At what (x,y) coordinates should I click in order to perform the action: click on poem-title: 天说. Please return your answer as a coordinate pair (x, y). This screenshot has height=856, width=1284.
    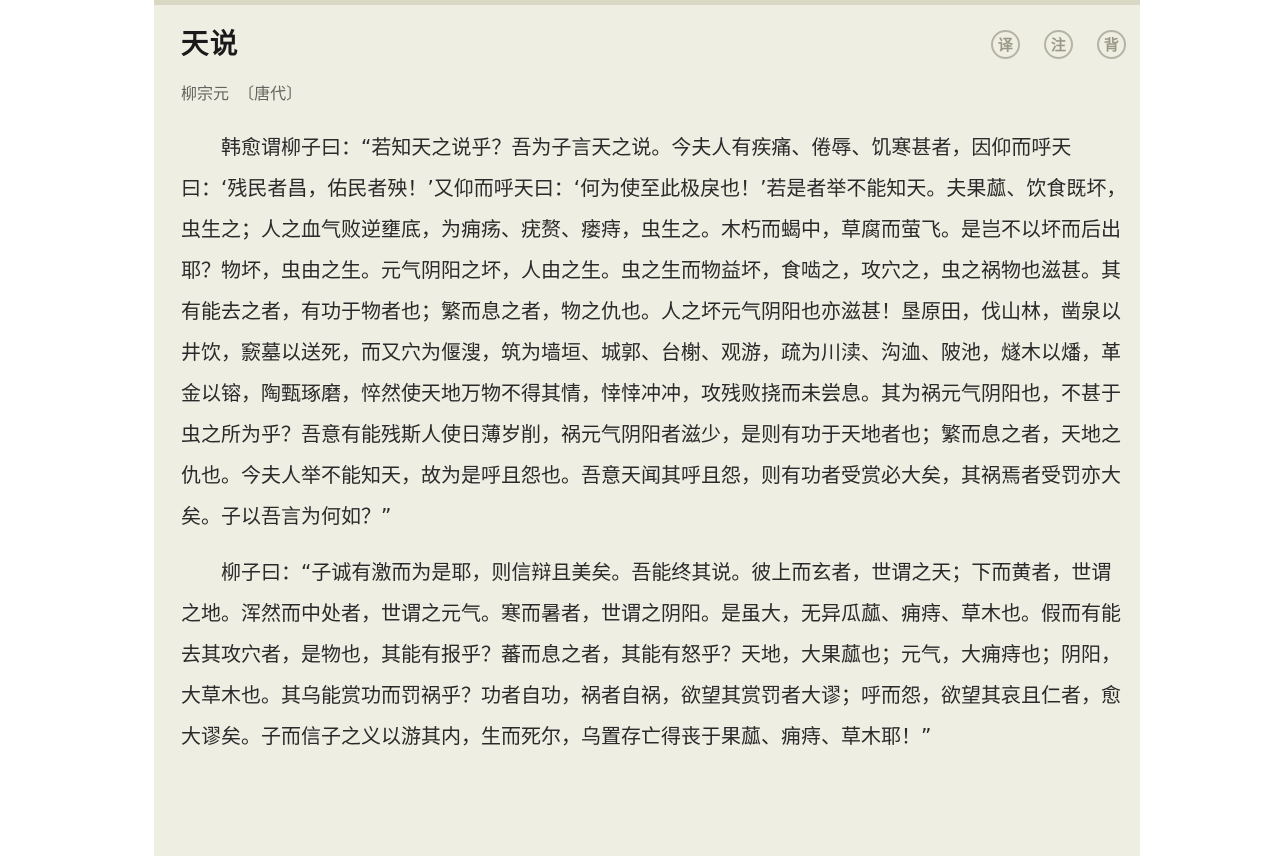
    Looking at the image, I should click on (210, 44).